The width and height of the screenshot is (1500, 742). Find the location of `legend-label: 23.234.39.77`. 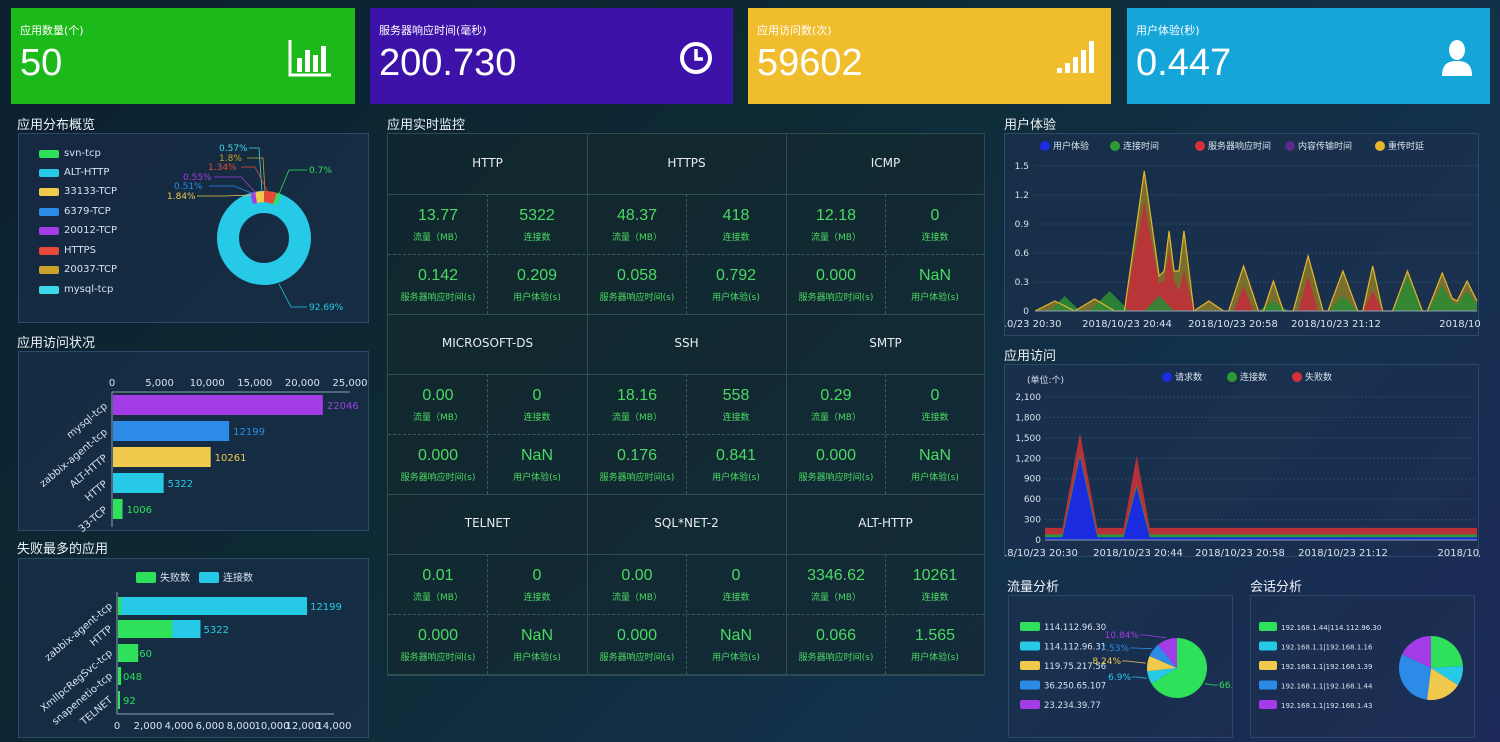

legend-label: 23.234.39.77 is located at coordinates (1072, 706).